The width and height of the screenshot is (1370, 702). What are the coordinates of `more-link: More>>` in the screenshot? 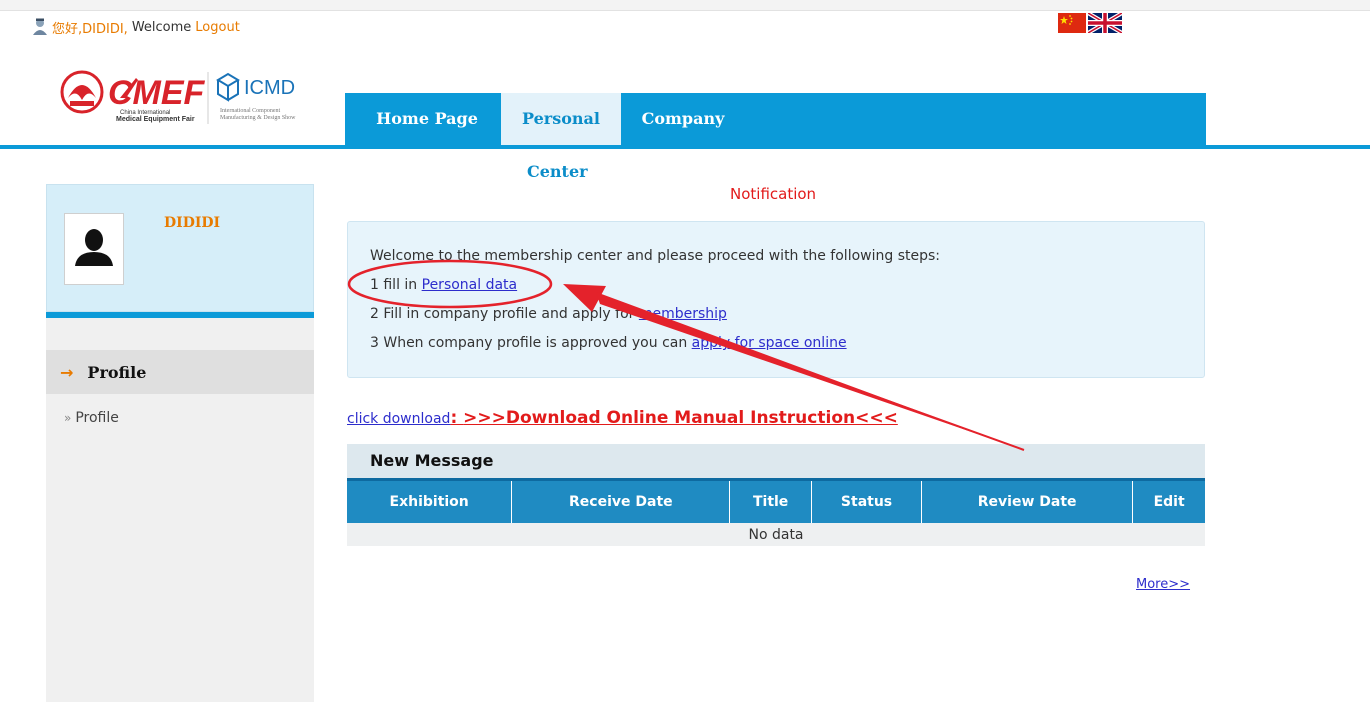 It's located at (1163, 584).